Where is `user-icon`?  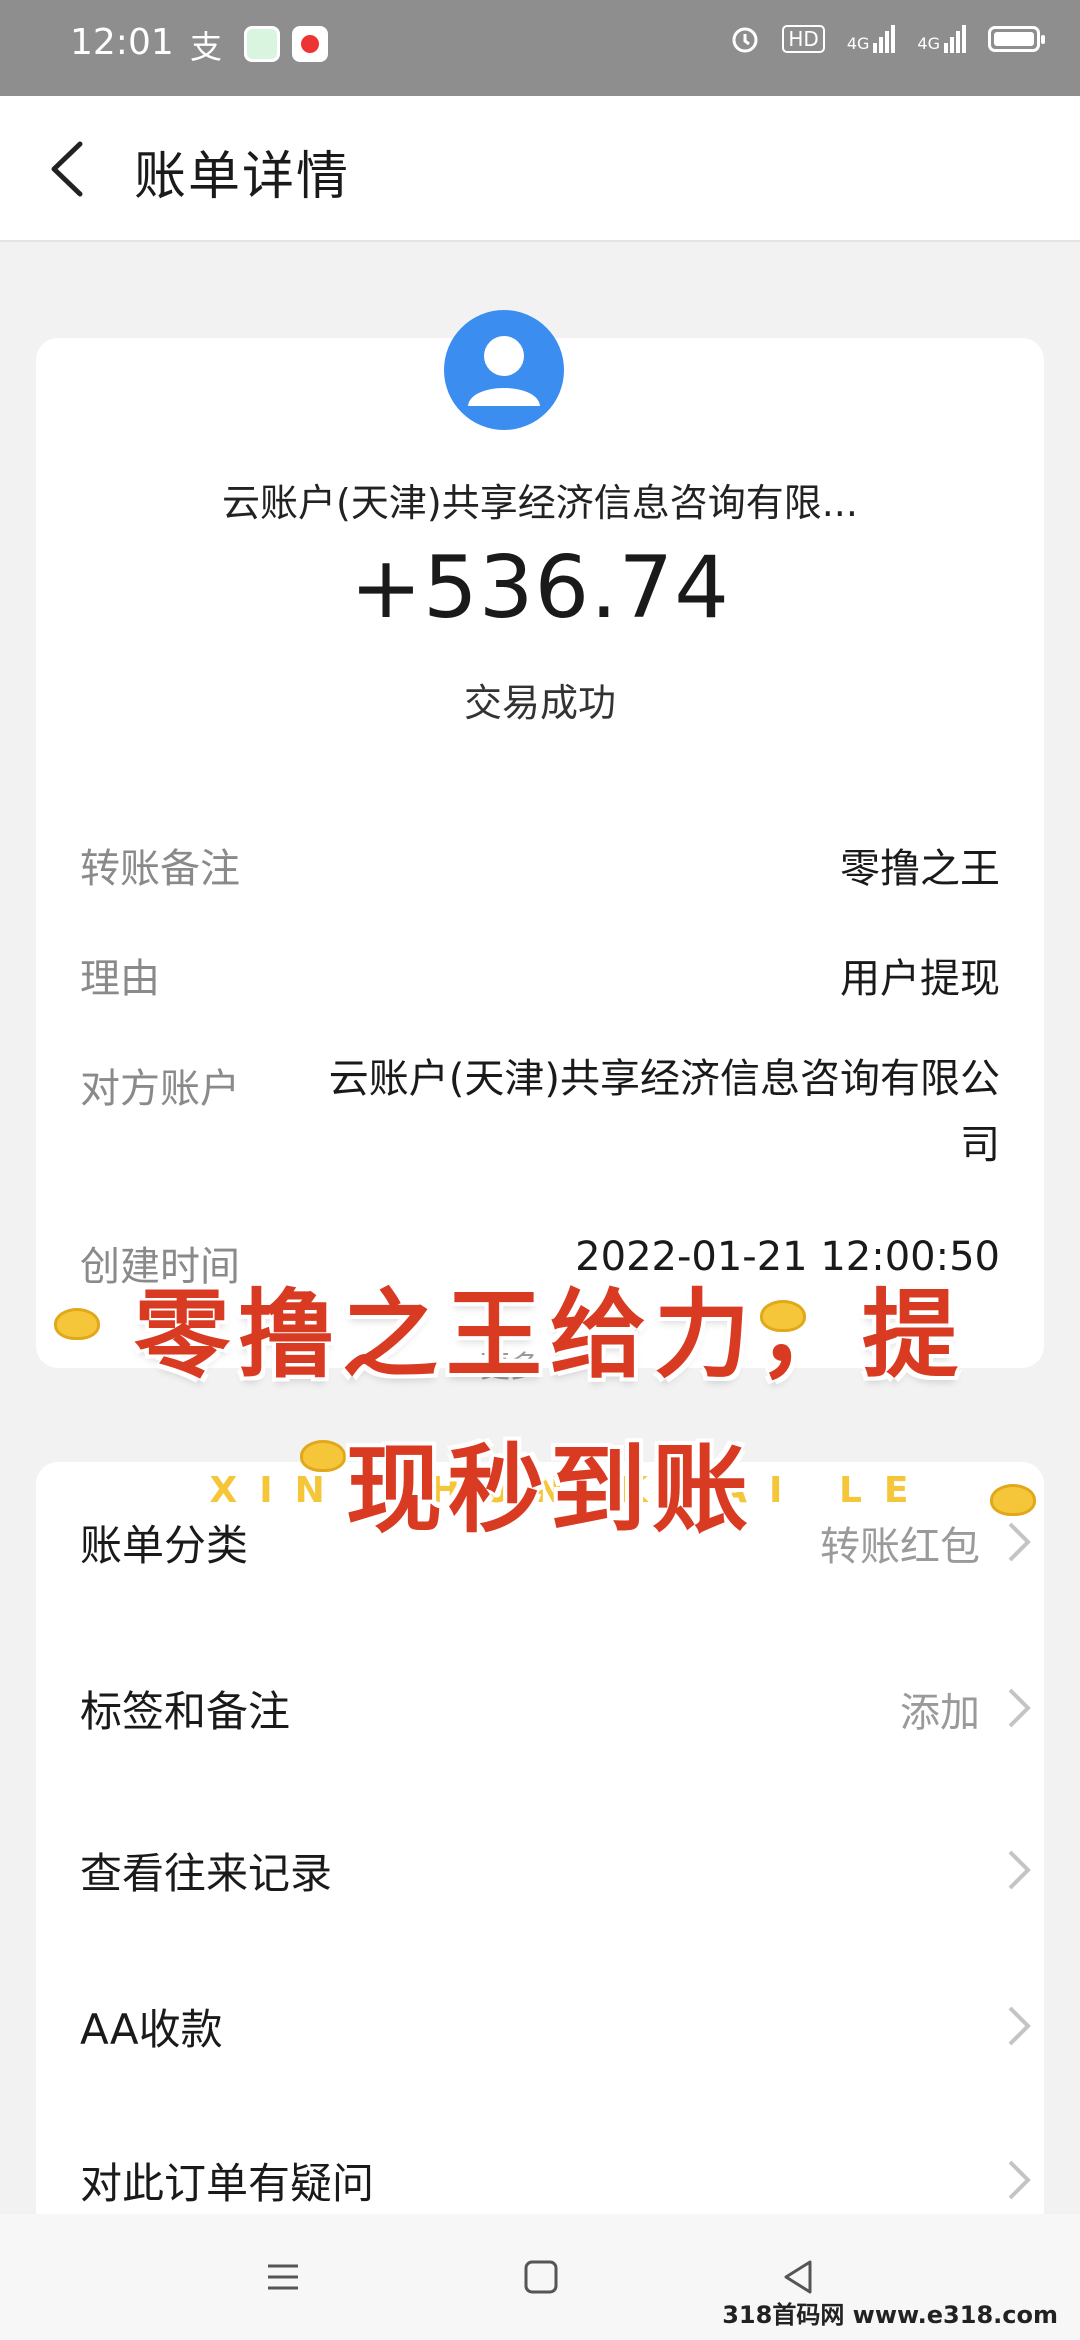
user-icon is located at coordinates (504, 371).